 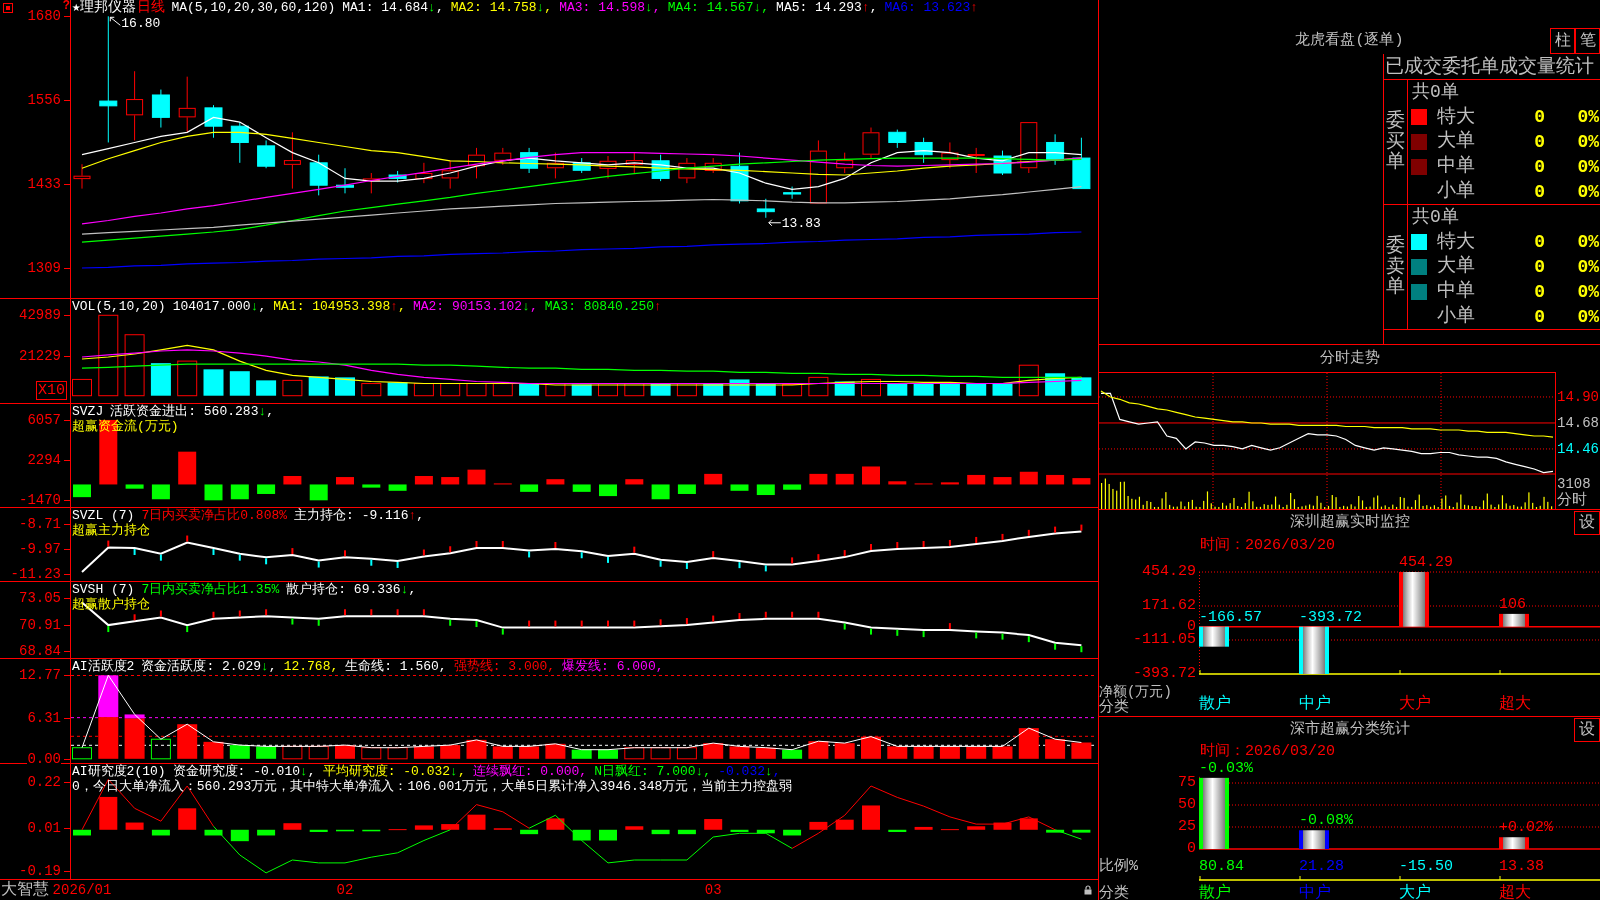 What do you see at coordinates (501, 7) in the screenshot?
I see `legend-item: MA2: 14.758↓,` at bounding box center [501, 7].